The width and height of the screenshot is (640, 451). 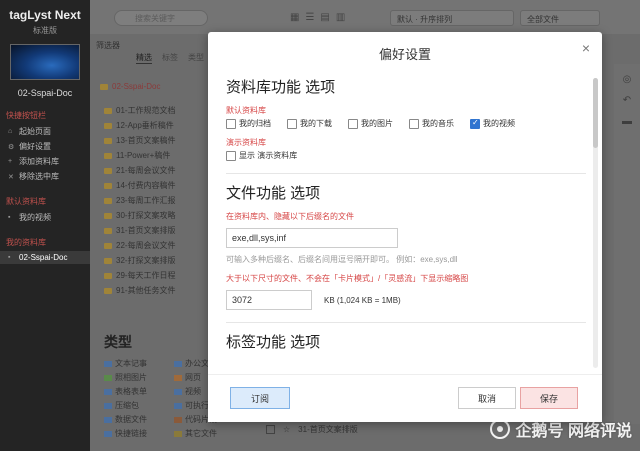 I want to click on right-toolstrip: ◎ ↶ ▬, so click(x=627, y=244).